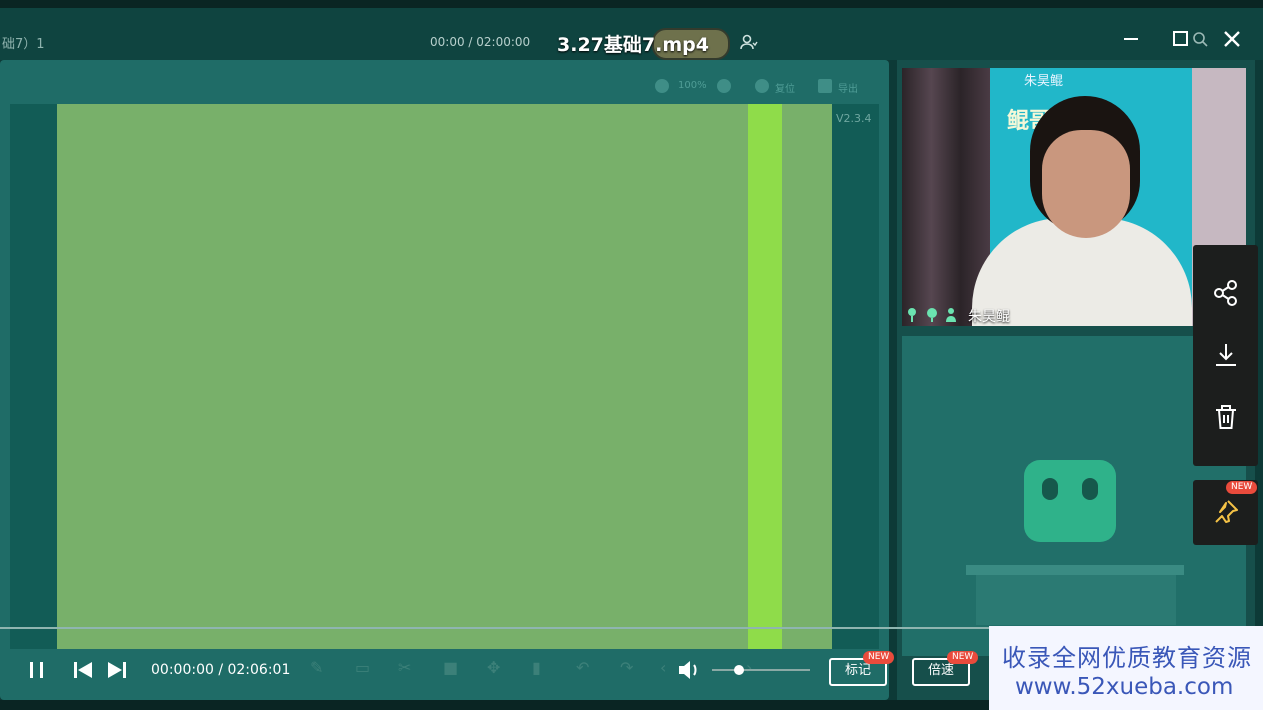 The height and width of the screenshot is (710, 1263). I want to click on side-action-menu, so click(1225, 355).